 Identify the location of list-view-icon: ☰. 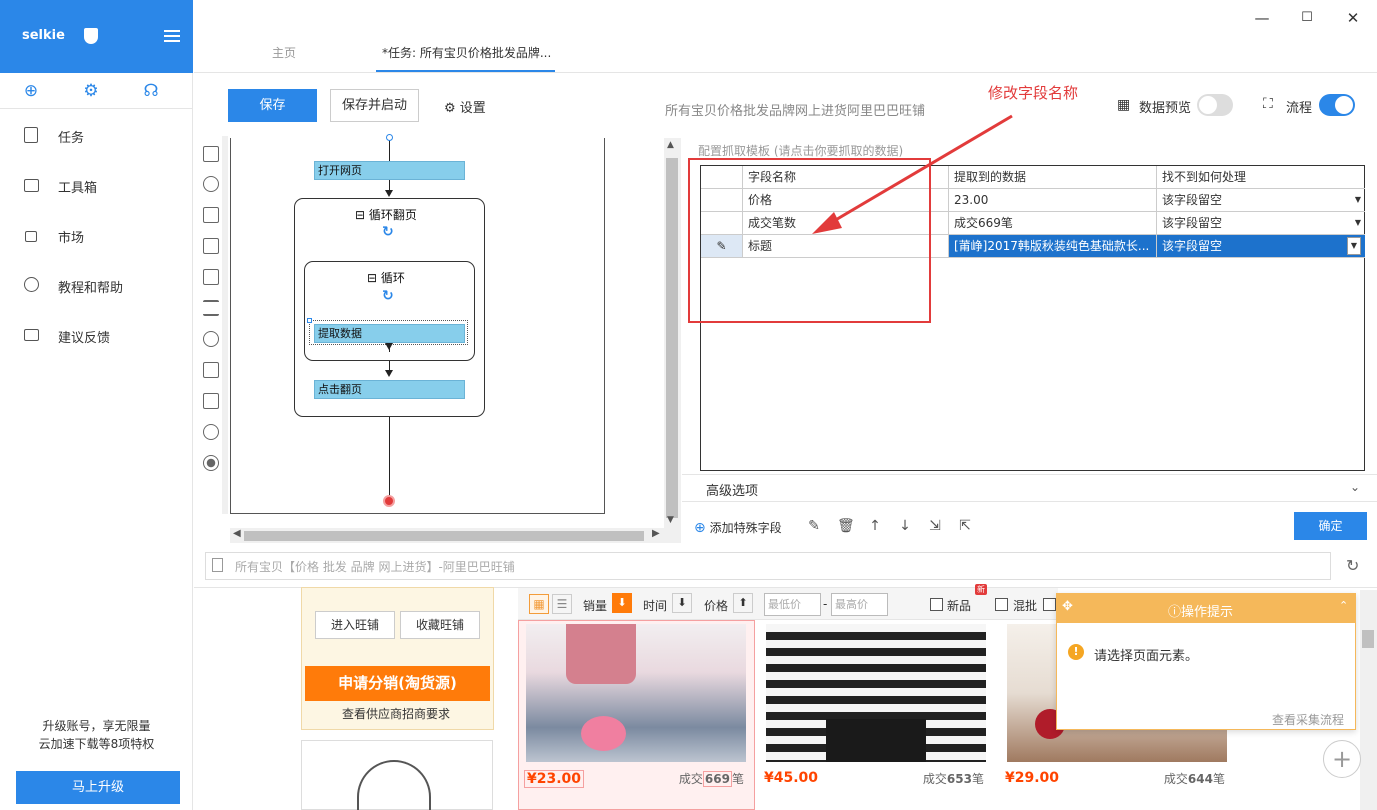
(562, 604).